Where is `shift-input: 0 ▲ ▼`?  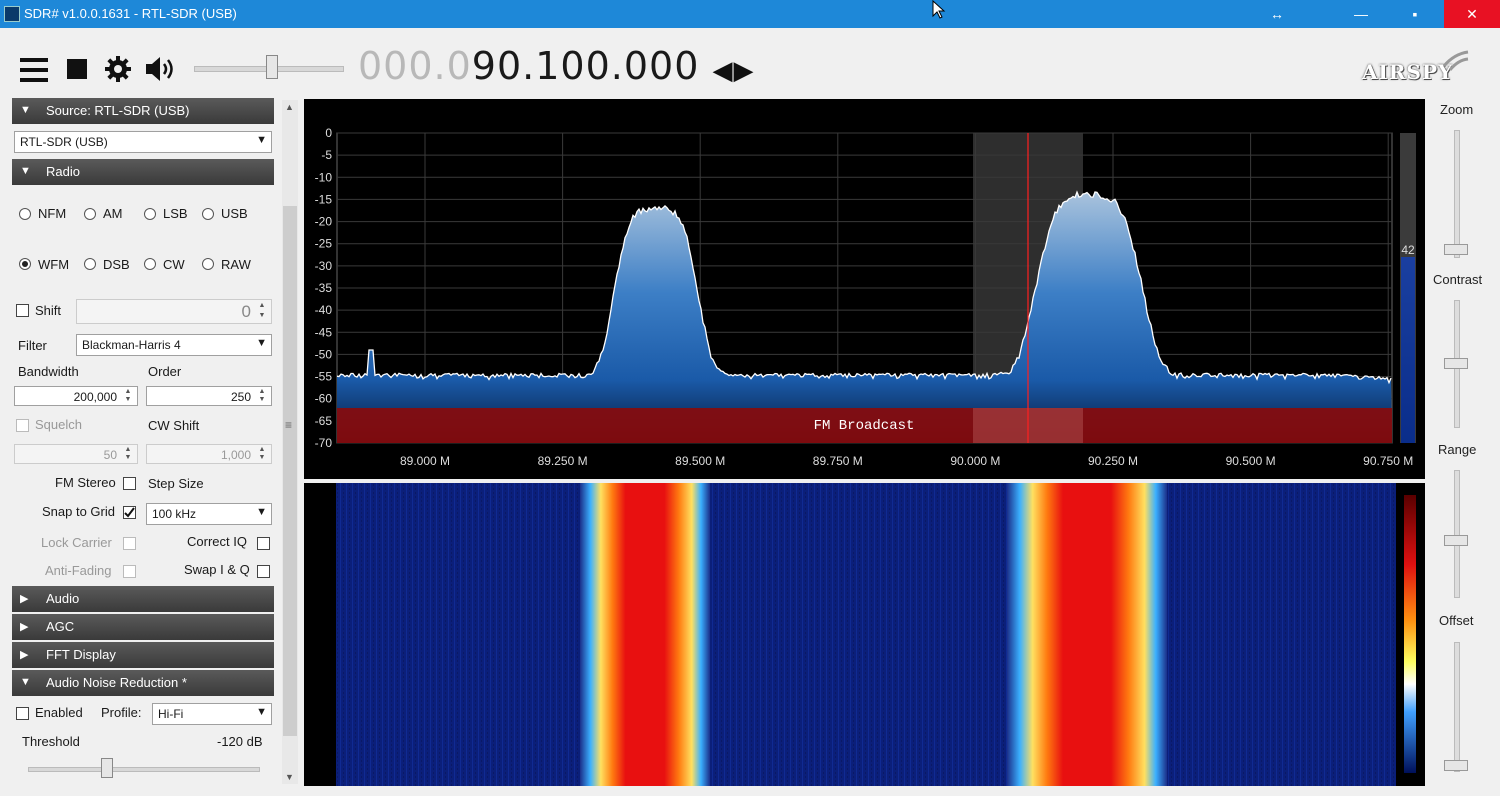 shift-input: 0 ▲ ▼ is located at coordinates (174, 311).